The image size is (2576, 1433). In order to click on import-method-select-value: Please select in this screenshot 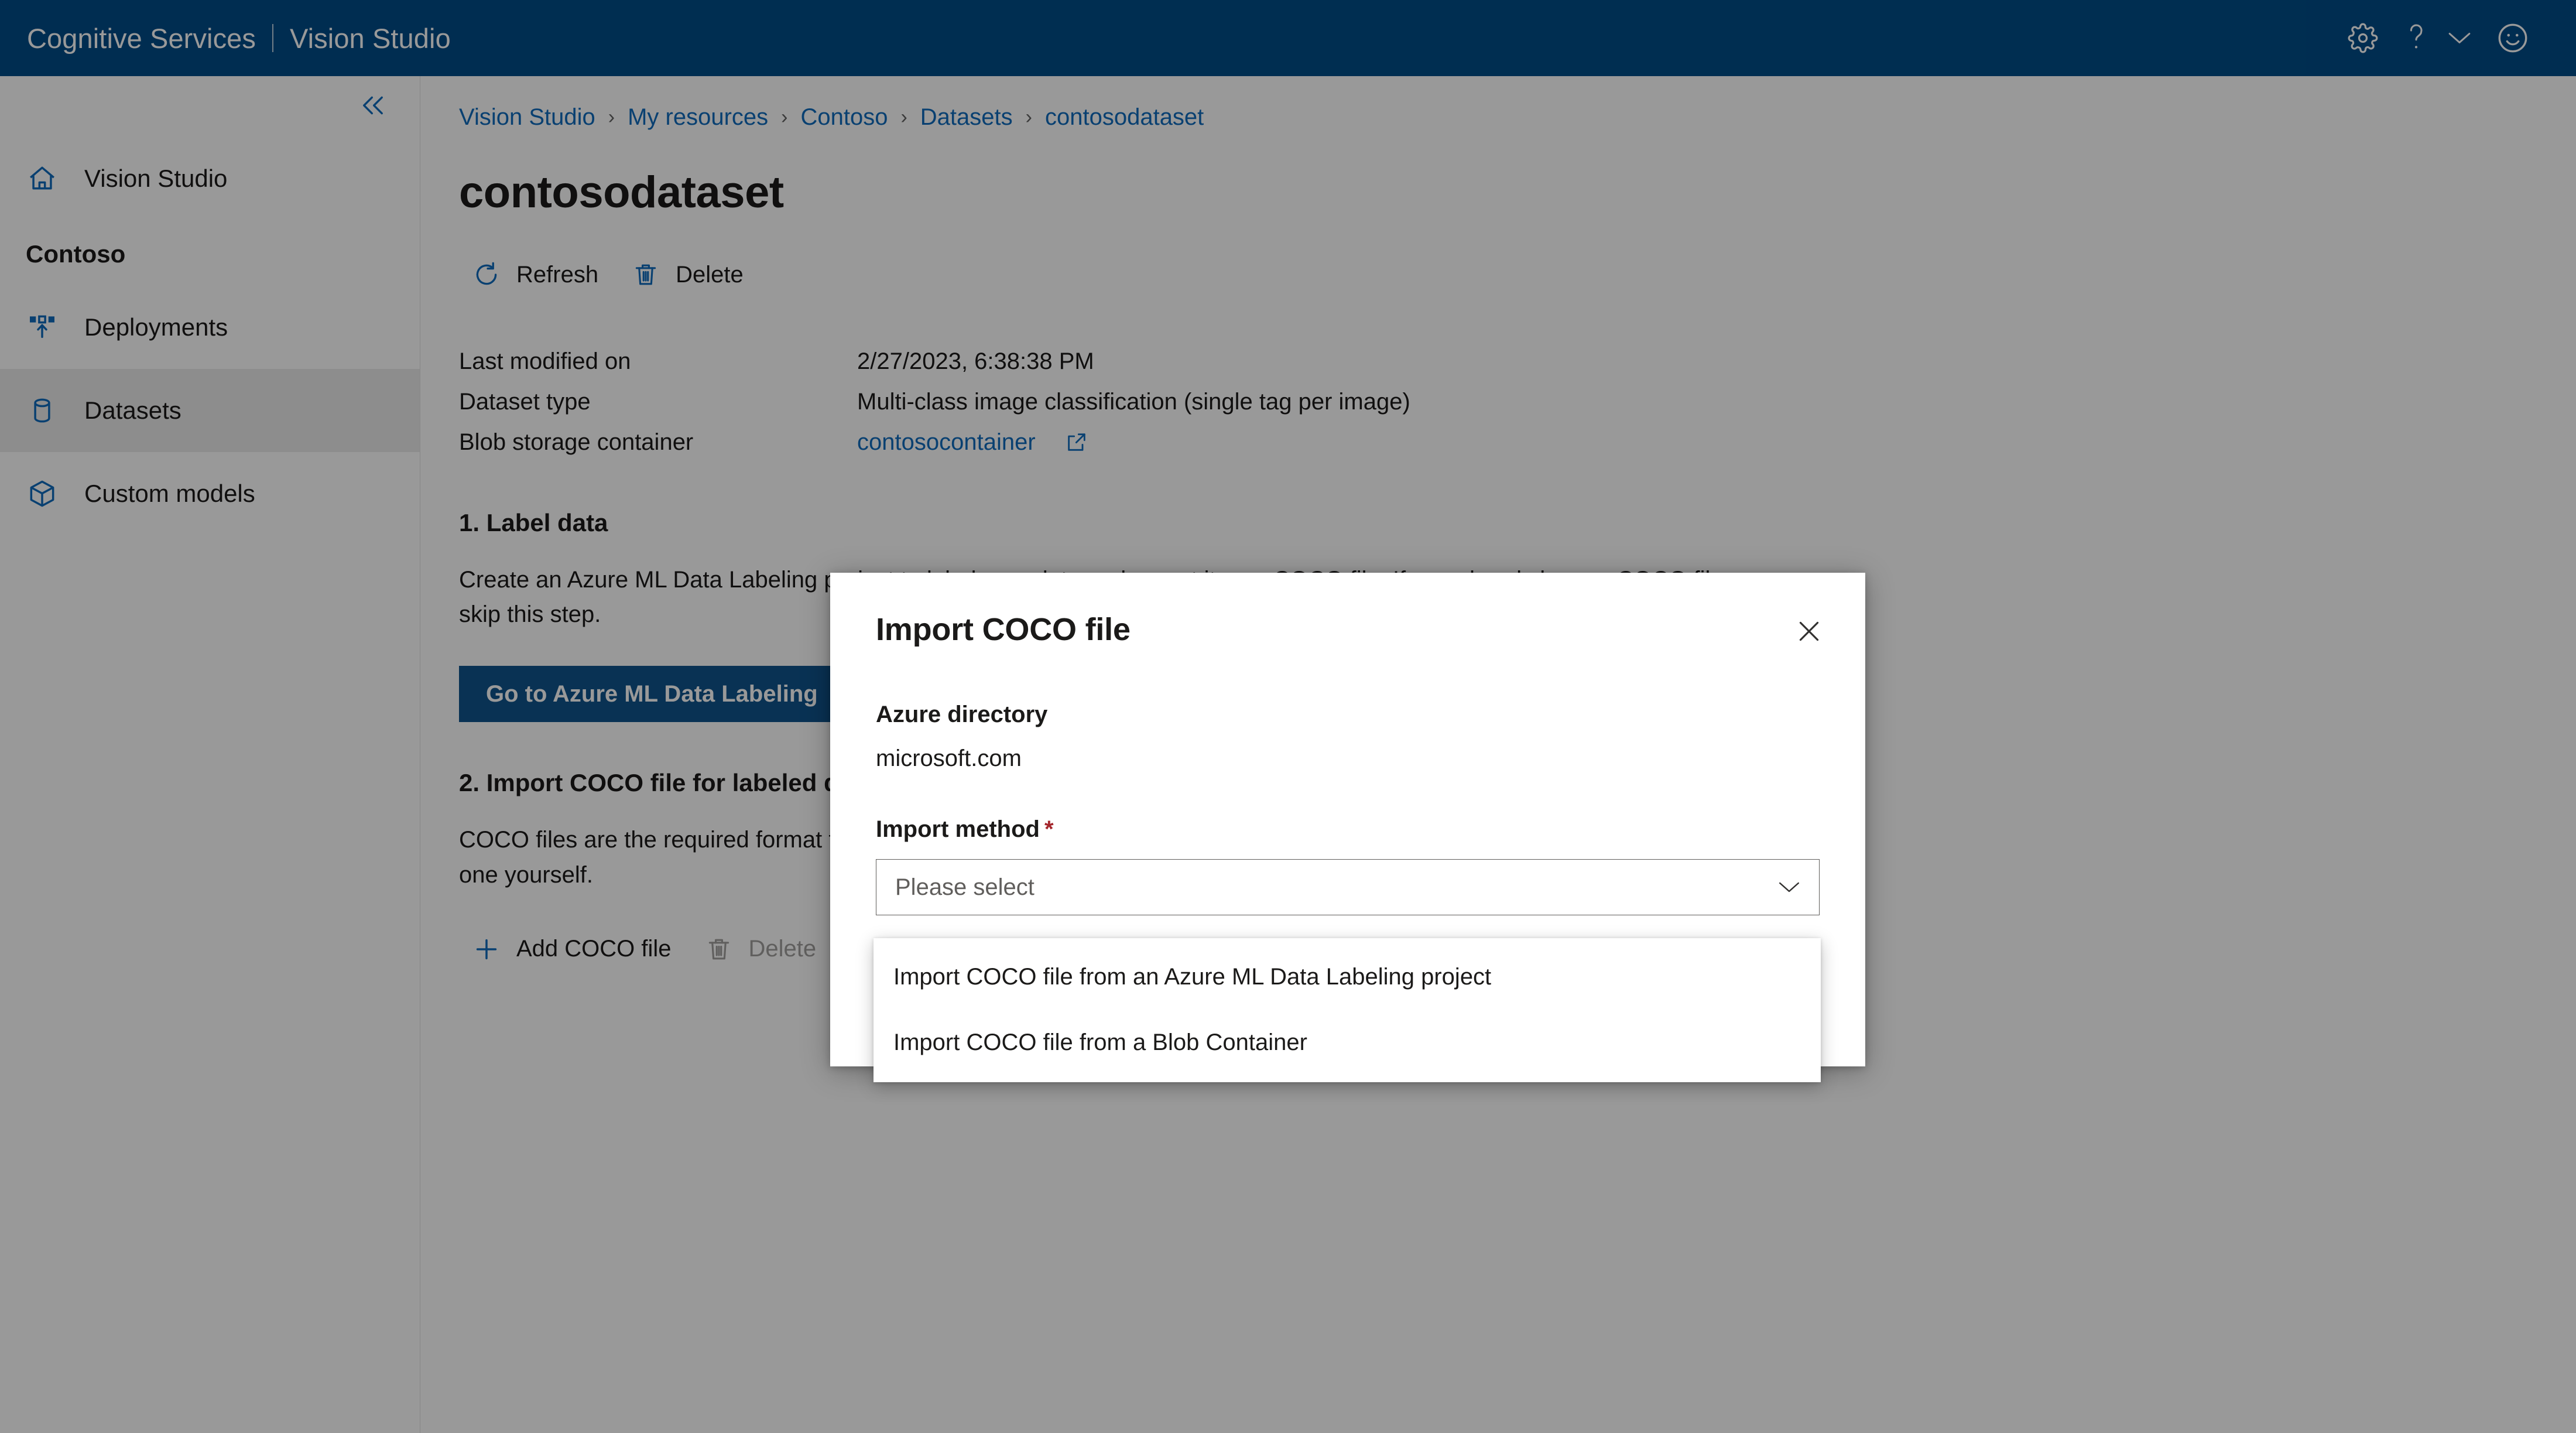, I will do `click(964, 887)`.